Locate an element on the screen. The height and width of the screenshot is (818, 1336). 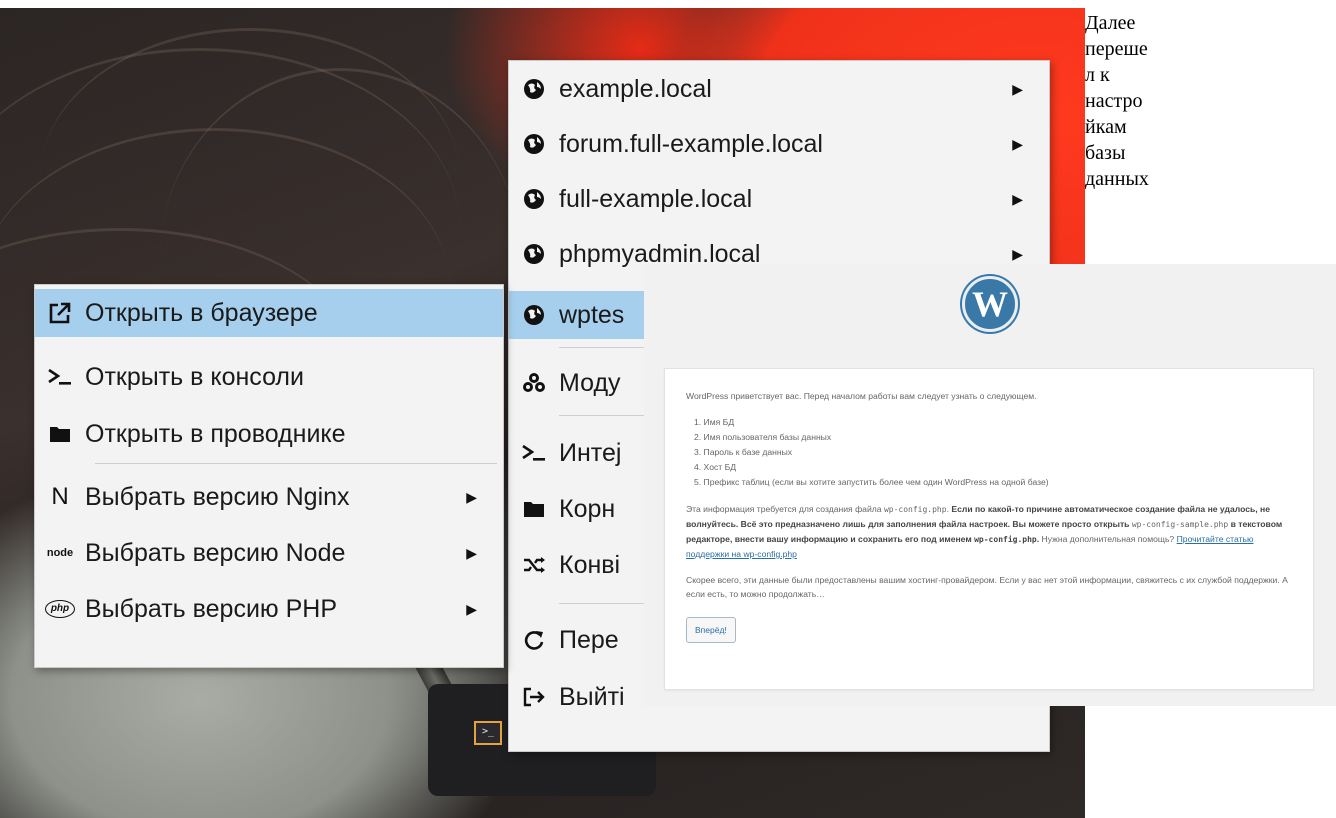
menu-item-label: Интеј is located at coordinates (590, 452).